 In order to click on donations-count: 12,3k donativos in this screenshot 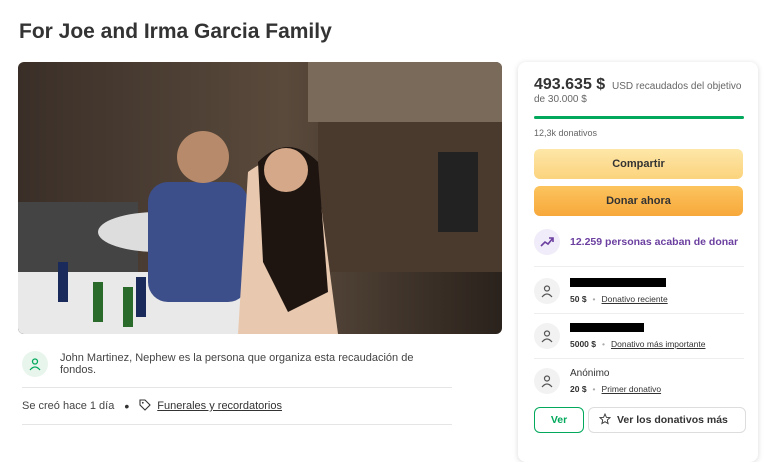, I will do `click(566, 133)`.